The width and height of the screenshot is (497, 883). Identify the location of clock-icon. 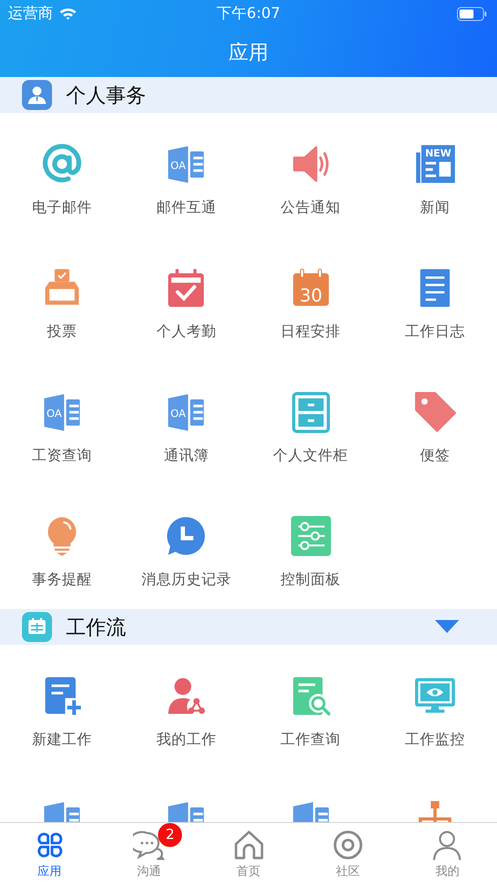
(186, 536).